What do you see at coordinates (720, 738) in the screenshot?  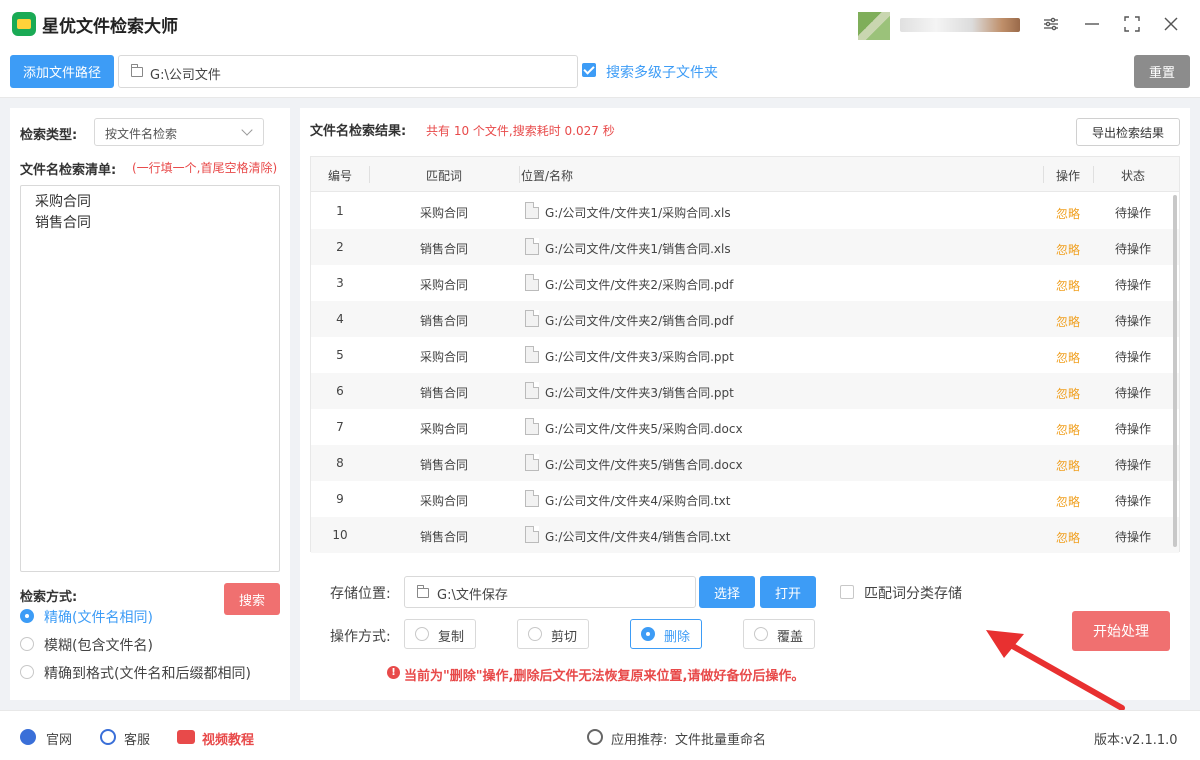 I see `recommend-link: 文件批量重命名` at bounding box center [720, 738].